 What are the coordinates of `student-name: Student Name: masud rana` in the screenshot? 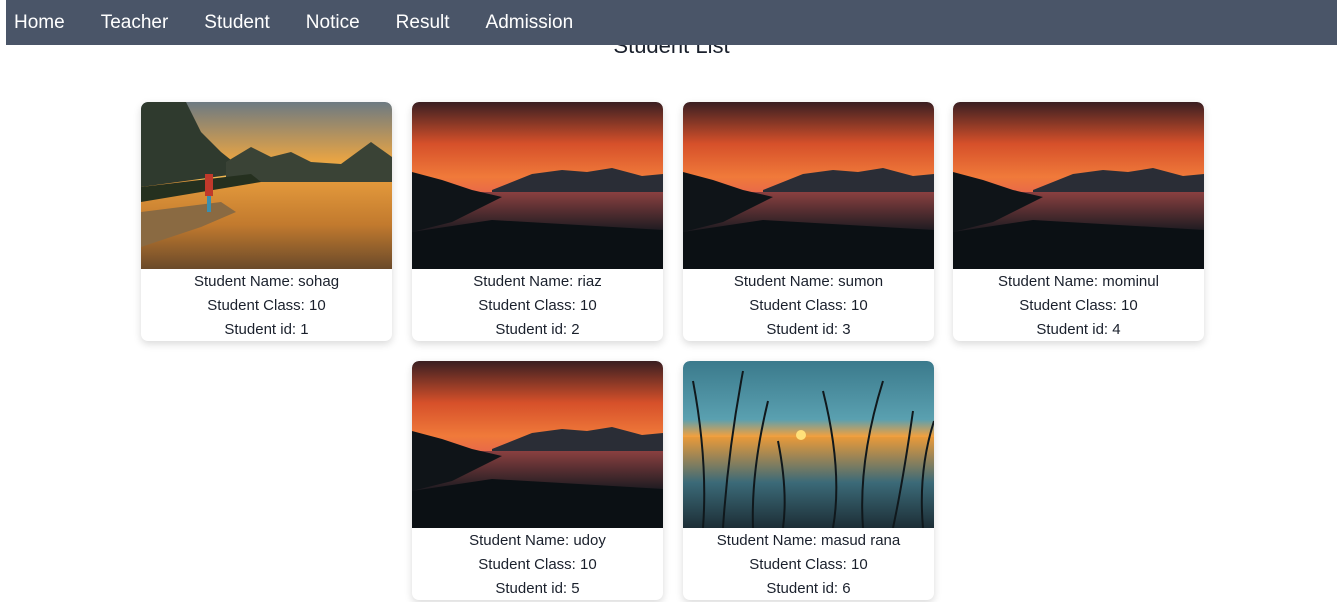 It's located at (808, 540).